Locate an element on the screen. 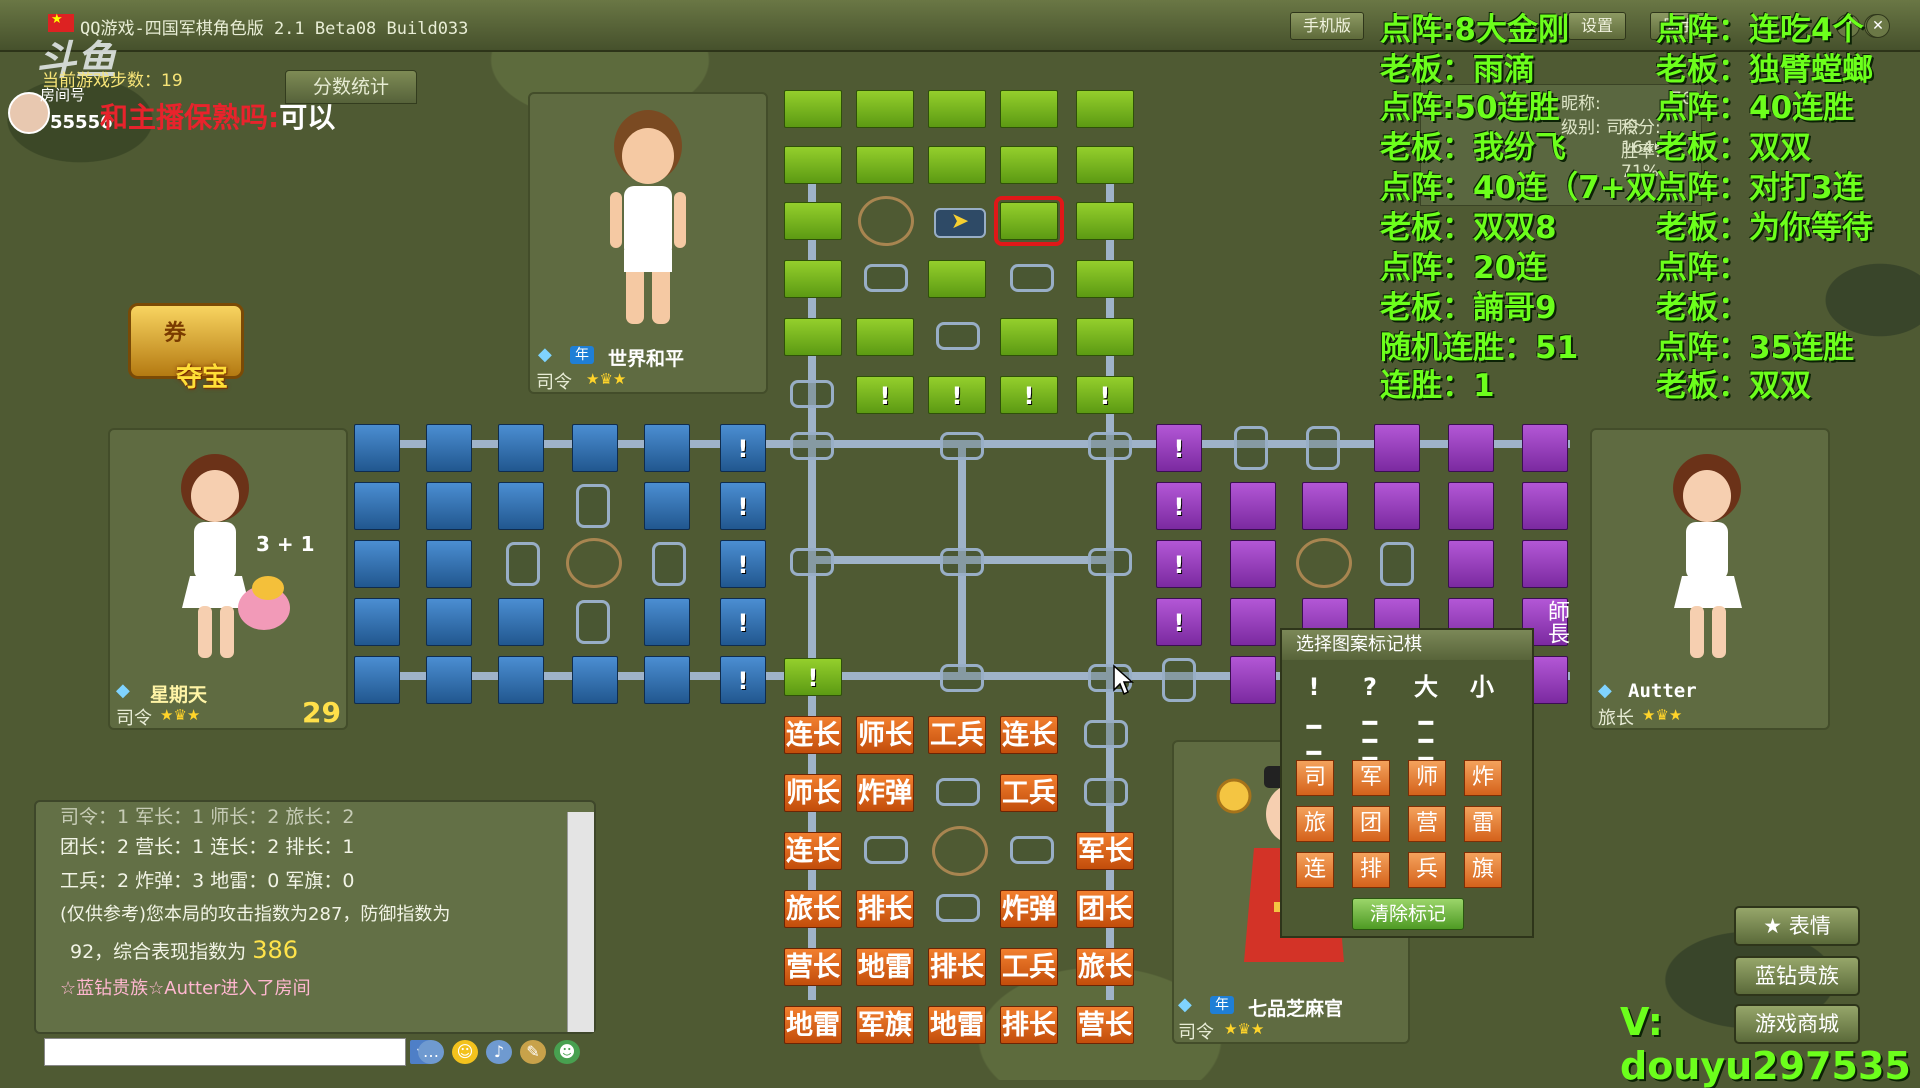 Image resolution: width=1920 pixels, height=1088 pixels. emoticon-button: ★ 表情 is located at coordinates (1797, 926).